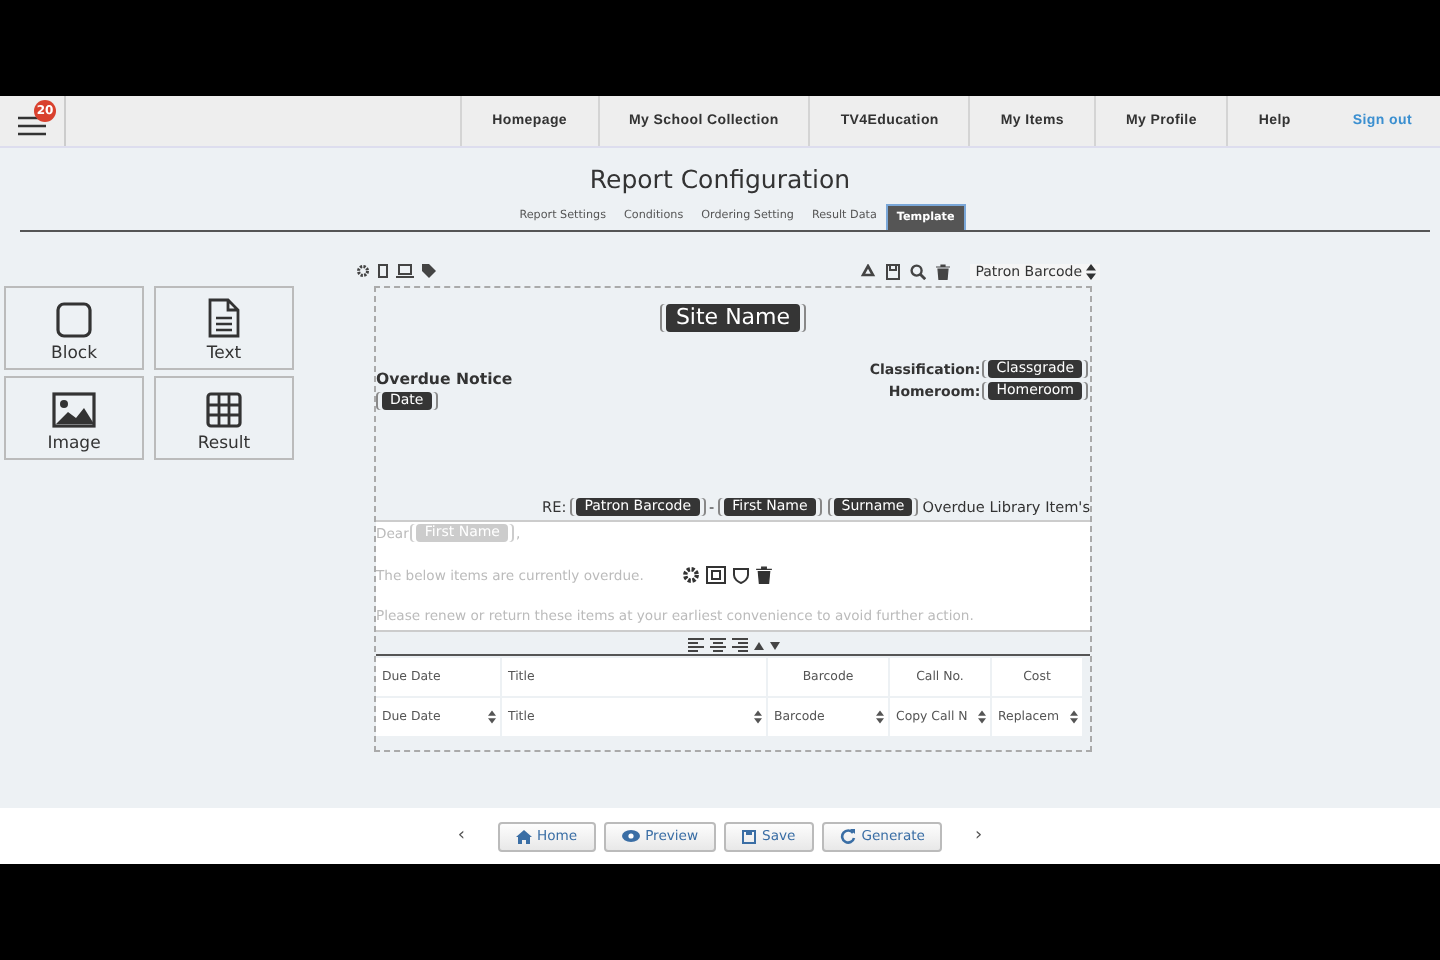 The width and height of the screenshot is (1440, 960). What do you see at coordinates (224, 354) in the screenshot?
I see `widget-label: Text` at bounding box center [224, 354].